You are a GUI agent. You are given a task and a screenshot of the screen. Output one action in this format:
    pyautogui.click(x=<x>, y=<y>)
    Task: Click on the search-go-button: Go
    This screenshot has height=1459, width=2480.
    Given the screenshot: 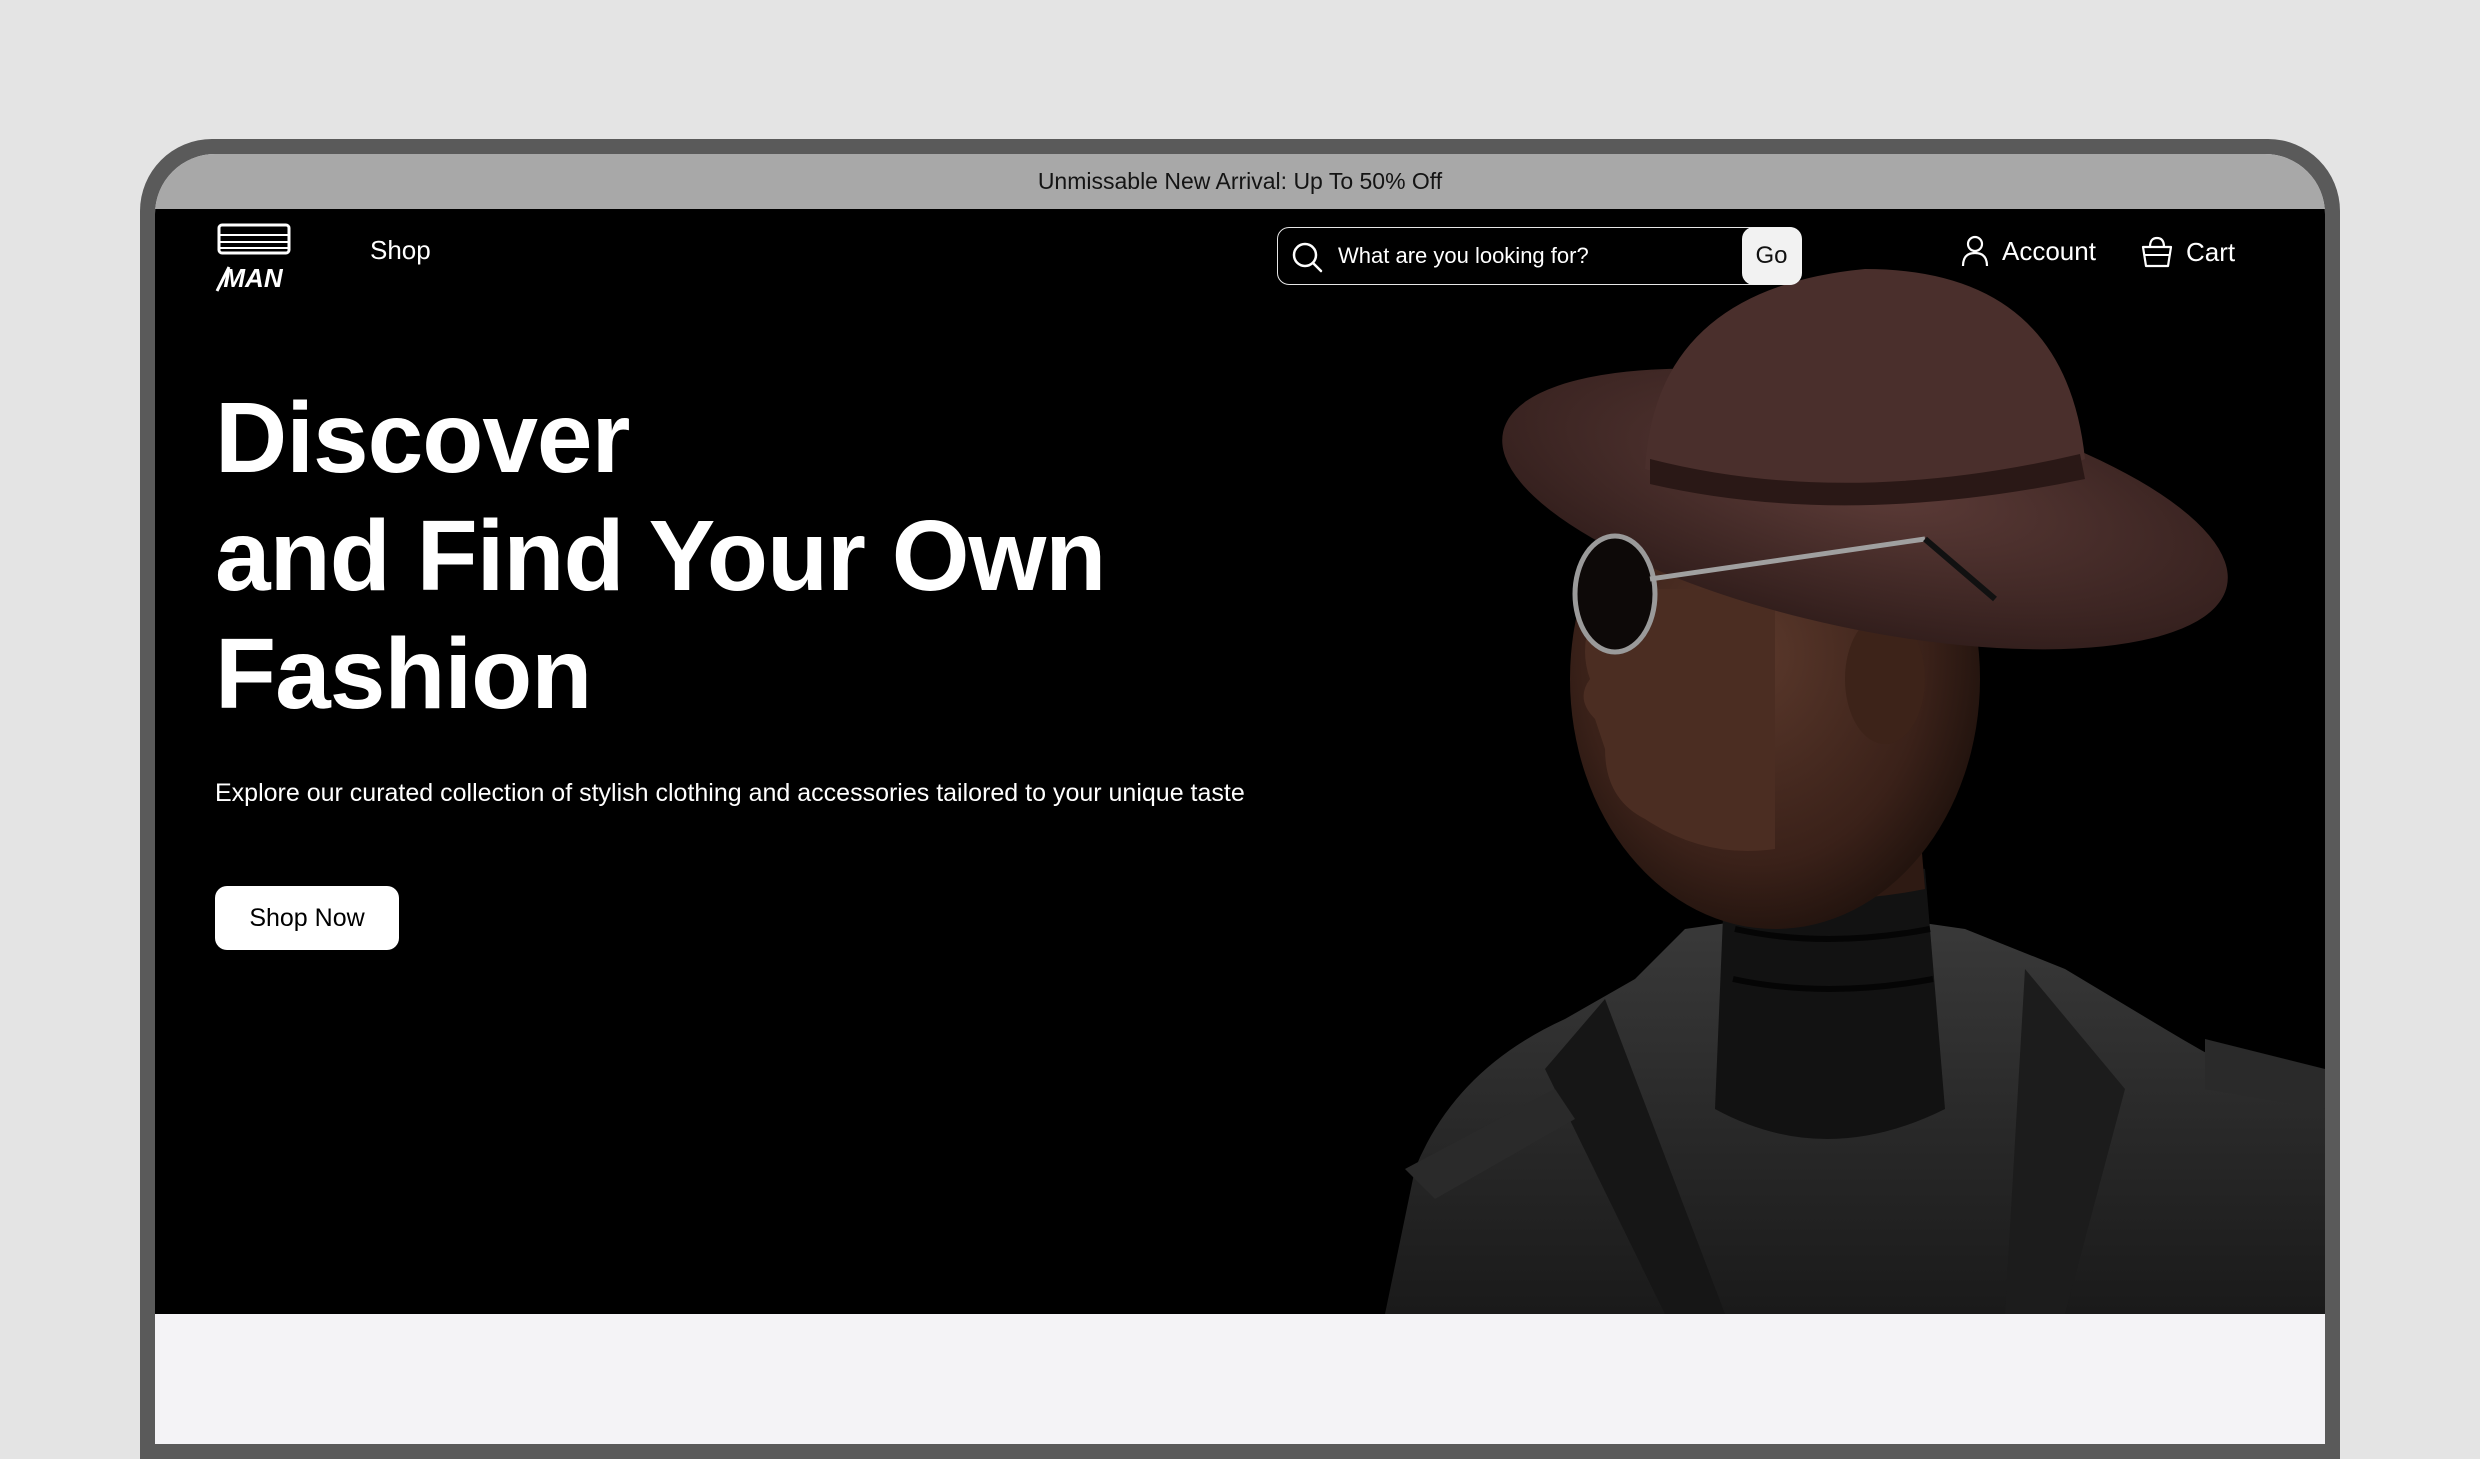 What is the action you would take?
    pyautogui.click(x=1771, y=255)
    